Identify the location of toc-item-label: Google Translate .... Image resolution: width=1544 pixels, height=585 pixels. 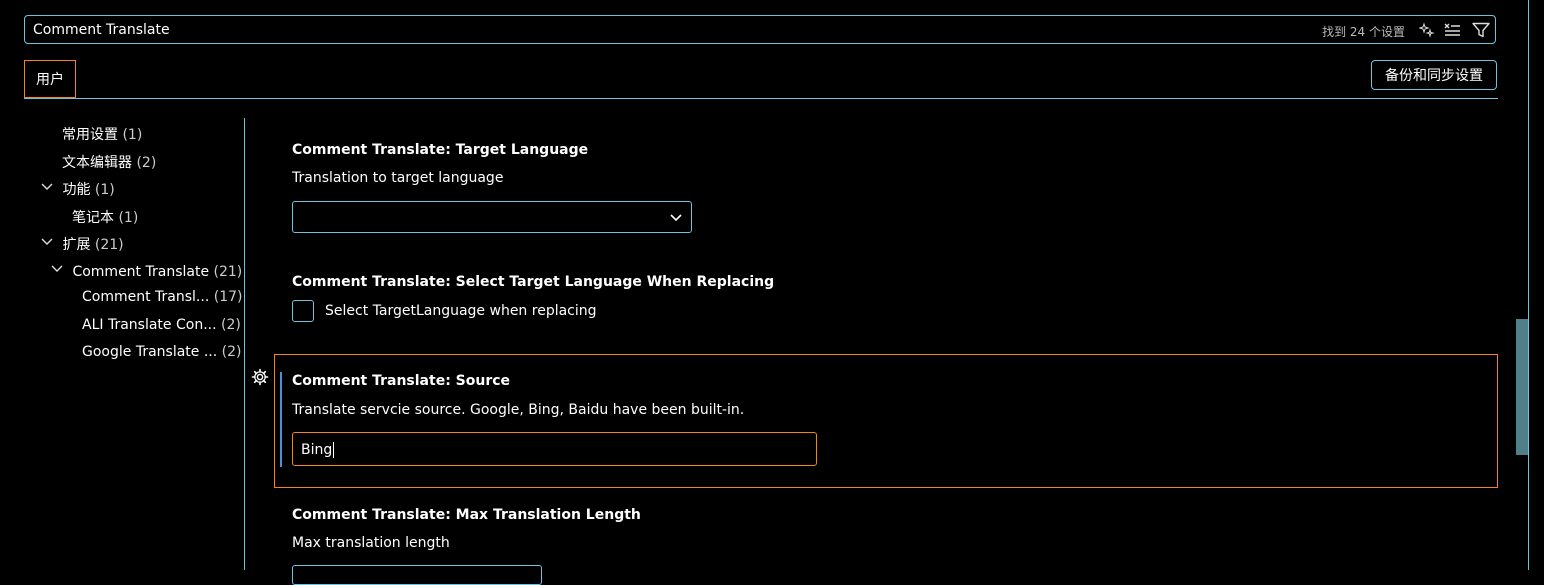
(150, 352).